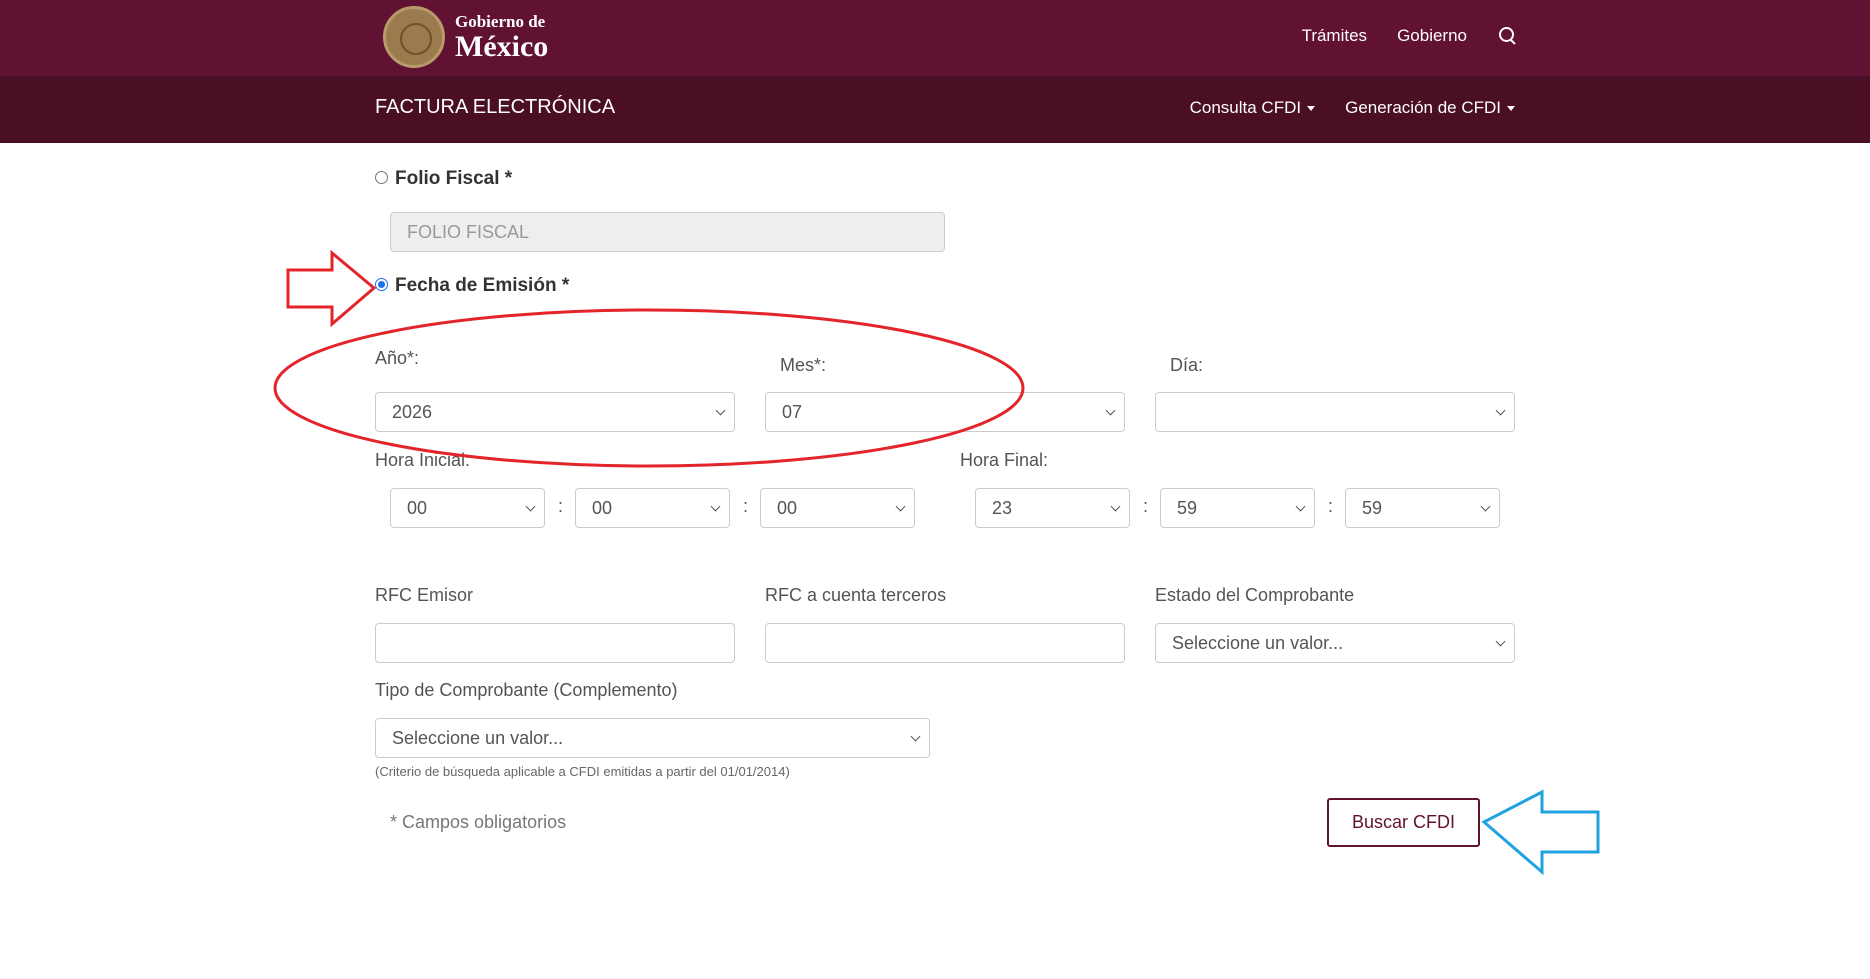  Describe the element at coordinates (1245, 107) in the screenshot. I see `menu-consulta-label: Consulta CFDI` at that location.